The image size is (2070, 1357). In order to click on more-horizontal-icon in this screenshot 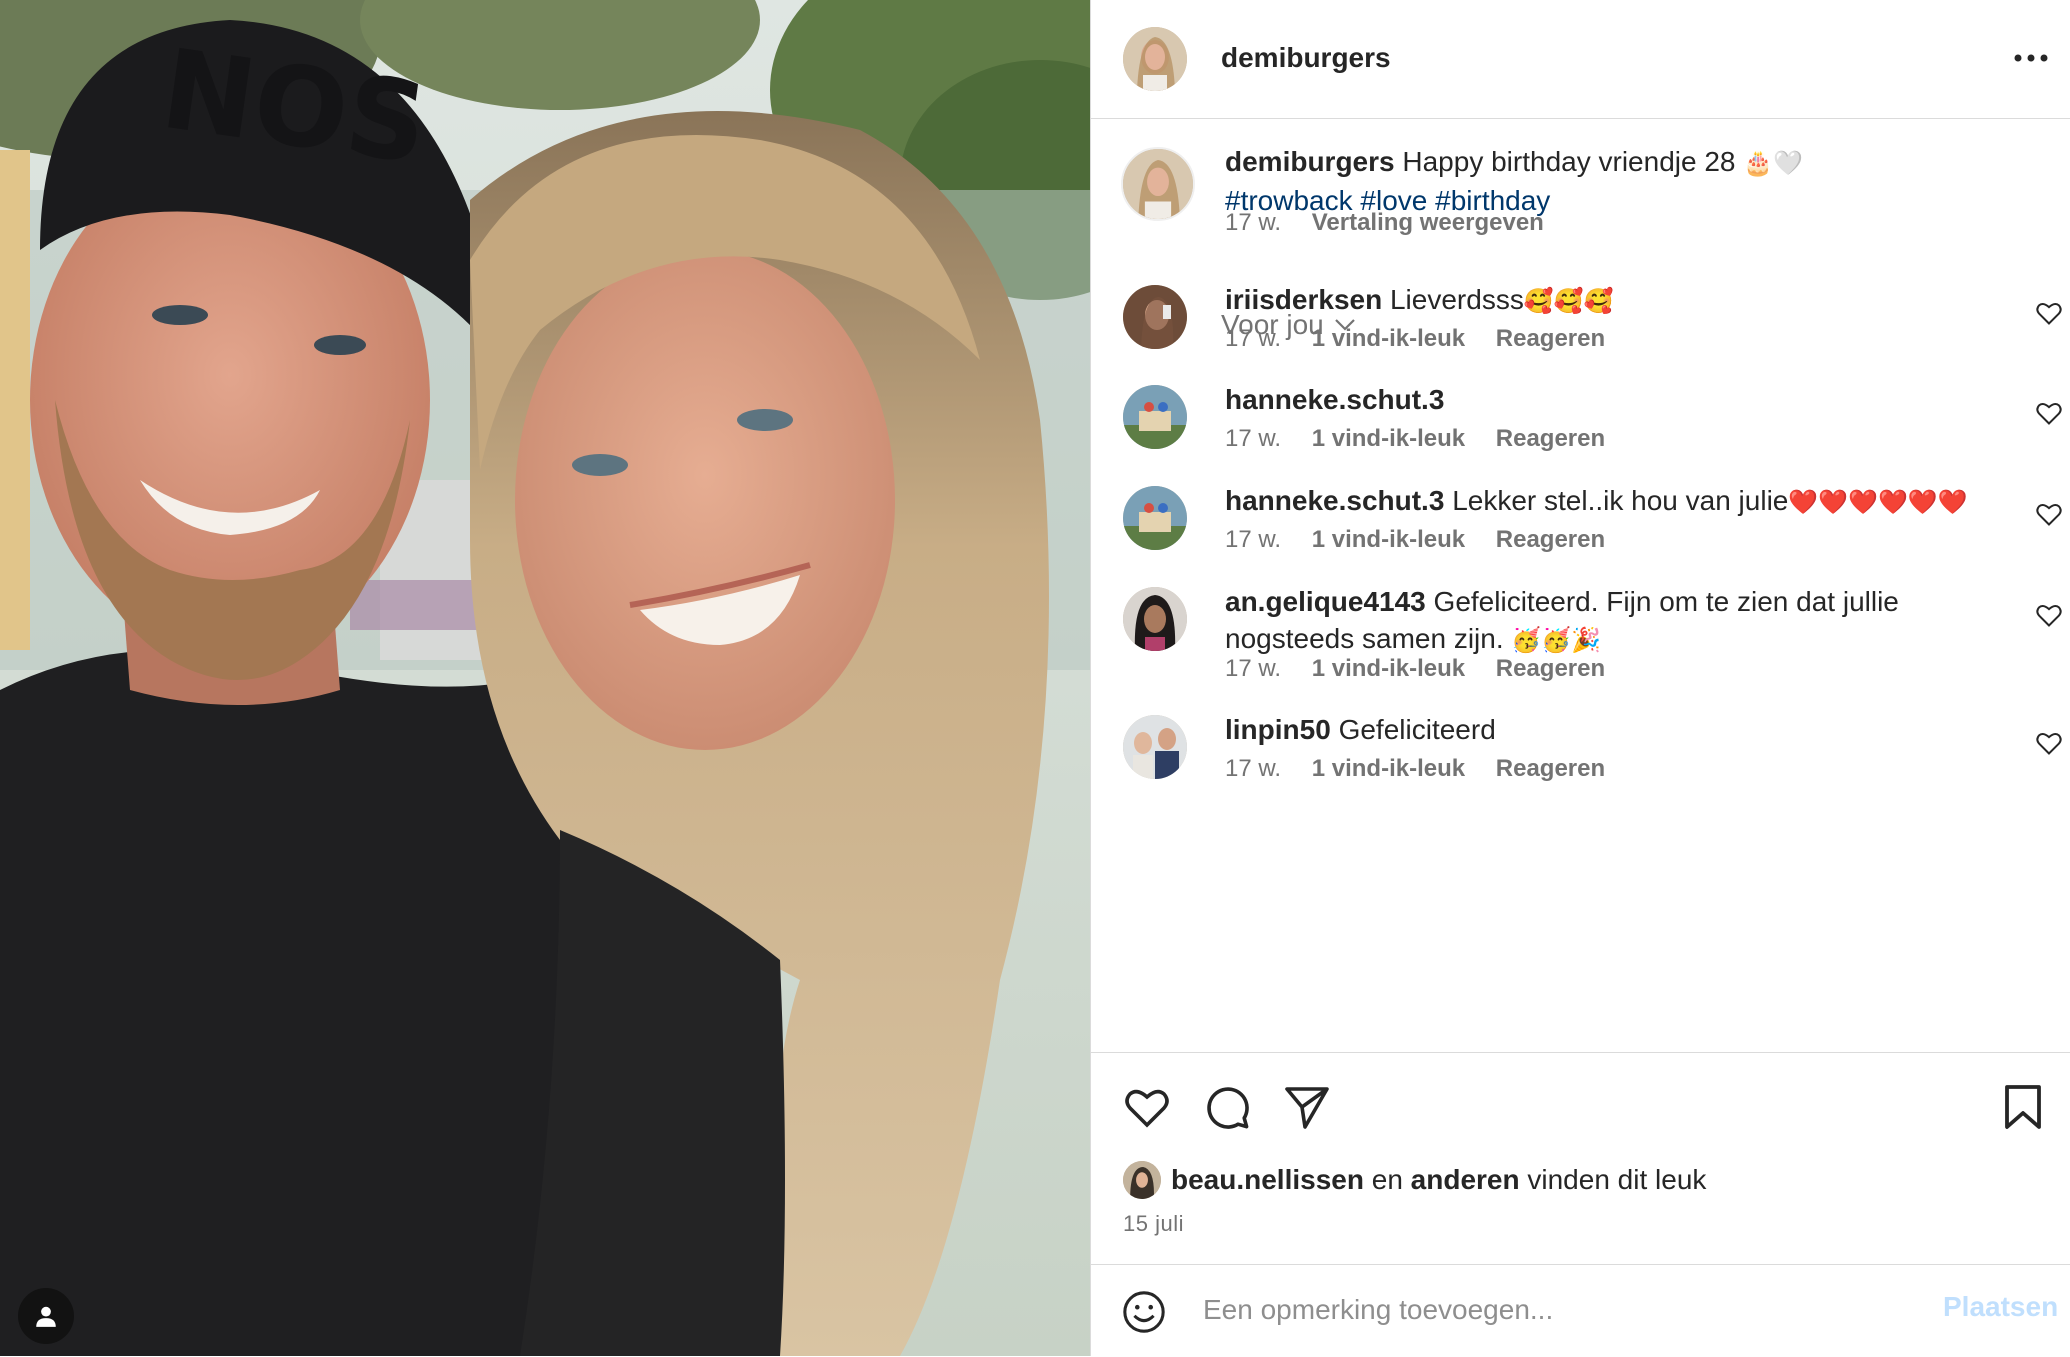, I will do `click(2031, 58)`.